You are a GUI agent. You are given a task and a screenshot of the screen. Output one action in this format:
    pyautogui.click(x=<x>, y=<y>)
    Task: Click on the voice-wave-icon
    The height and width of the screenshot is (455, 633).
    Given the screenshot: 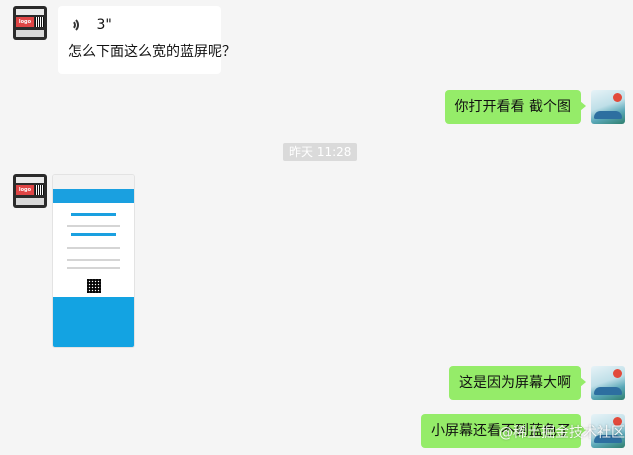 What is the action you would take?
    pyautogui.click(x=75, y=25)
    